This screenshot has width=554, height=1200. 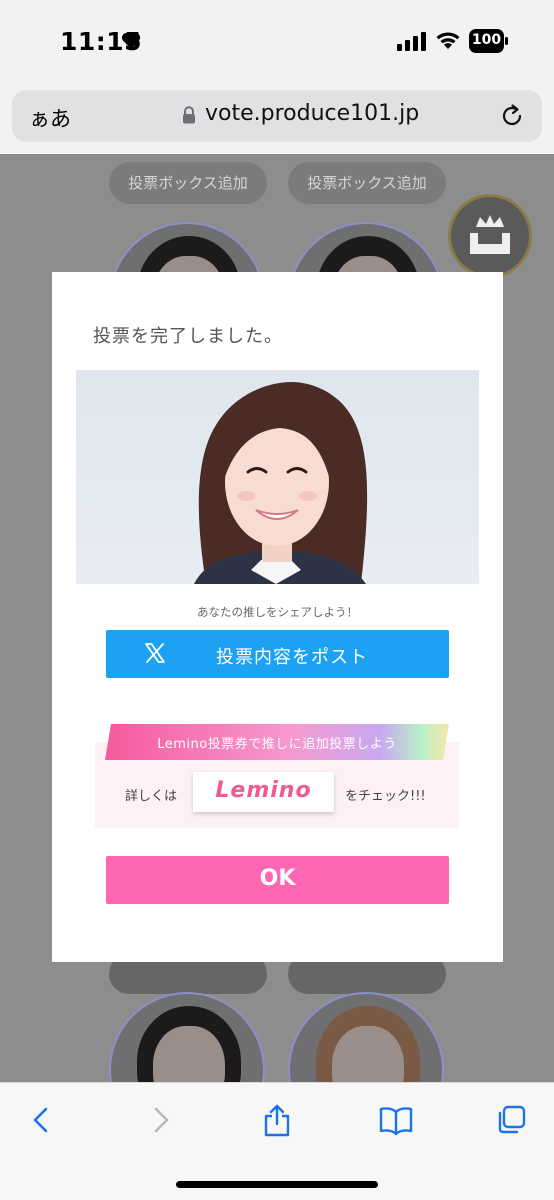 I want to click on post-to-x-button: 投票内容をポスト, so click(x=277, y=654).